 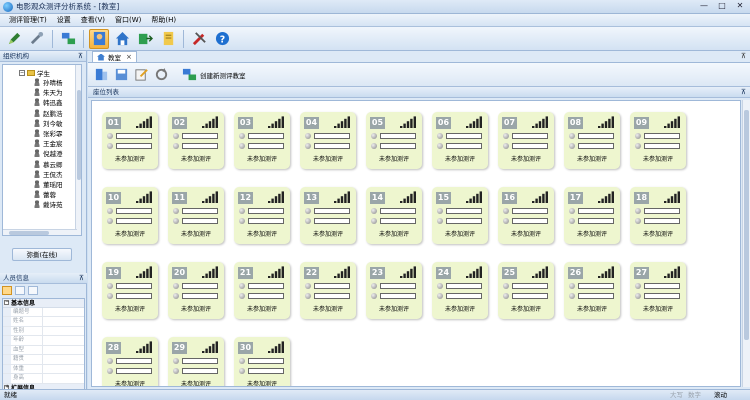 What do you see at coordinates (7, 290) in the screenshot?
I see `categorized-view-icon` at bounding box center [7, 290].